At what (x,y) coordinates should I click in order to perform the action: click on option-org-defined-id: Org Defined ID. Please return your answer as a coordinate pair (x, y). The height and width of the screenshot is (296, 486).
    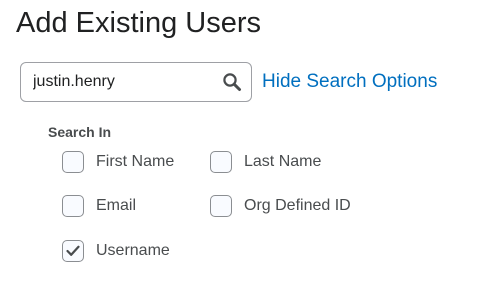
    Looking at the image, I should click on (280, 206).